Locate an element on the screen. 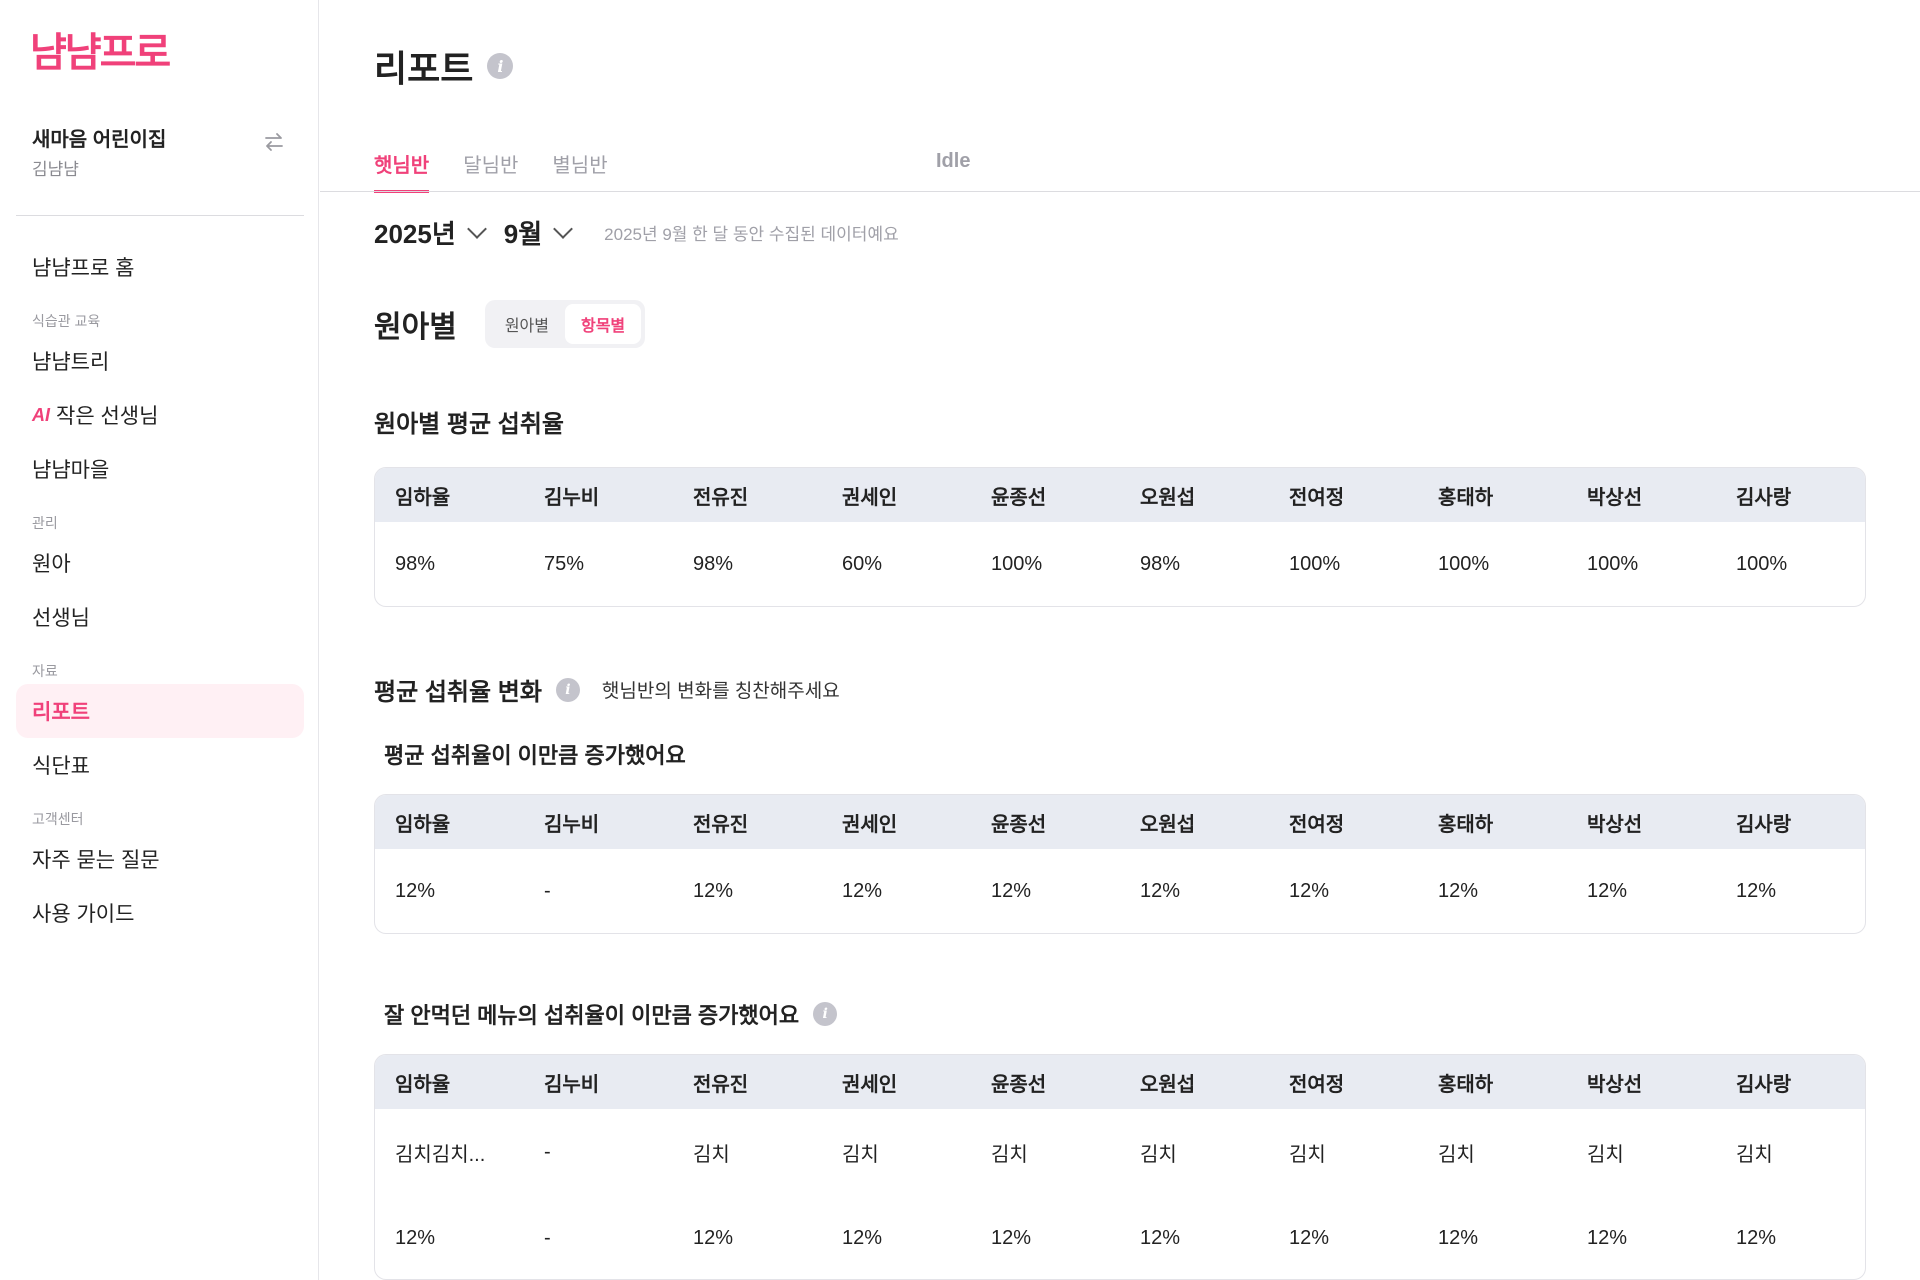 This screenshot has width=1920, height=1280. nav-section-support: 고객센터 is located at coordinates (58, 819).